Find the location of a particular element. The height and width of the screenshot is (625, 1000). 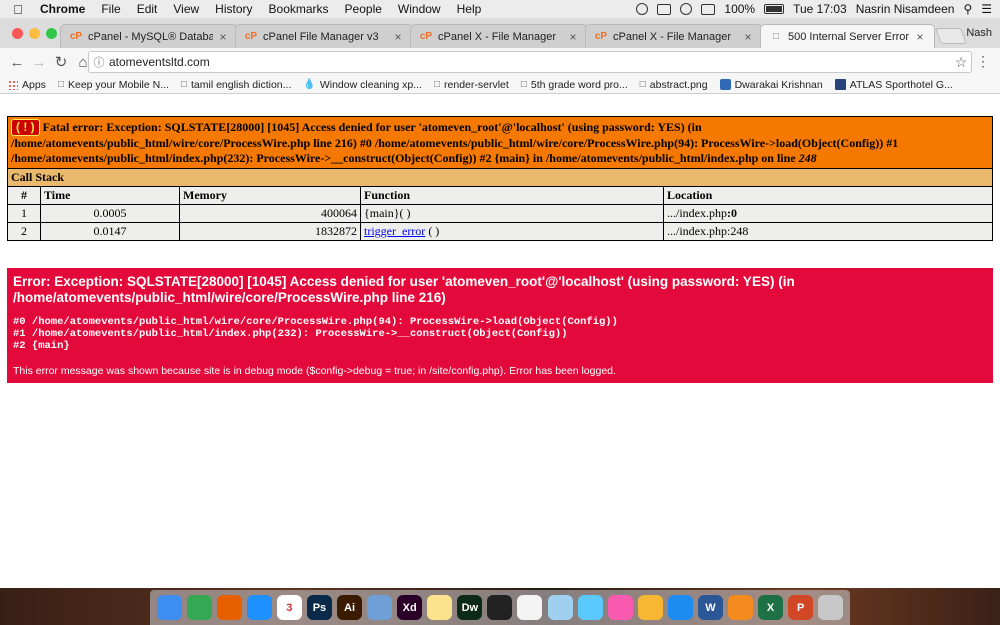

notes-icon is located at coordinates (440, 607).